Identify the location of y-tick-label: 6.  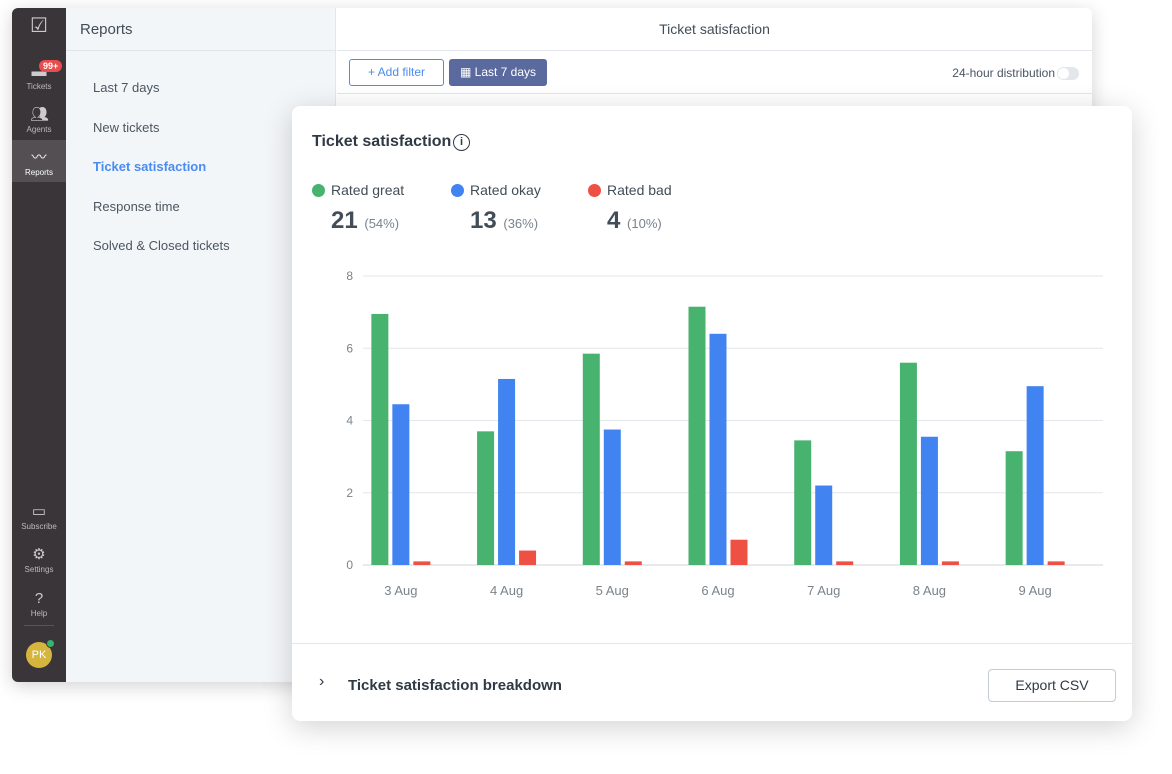
(349, 348).